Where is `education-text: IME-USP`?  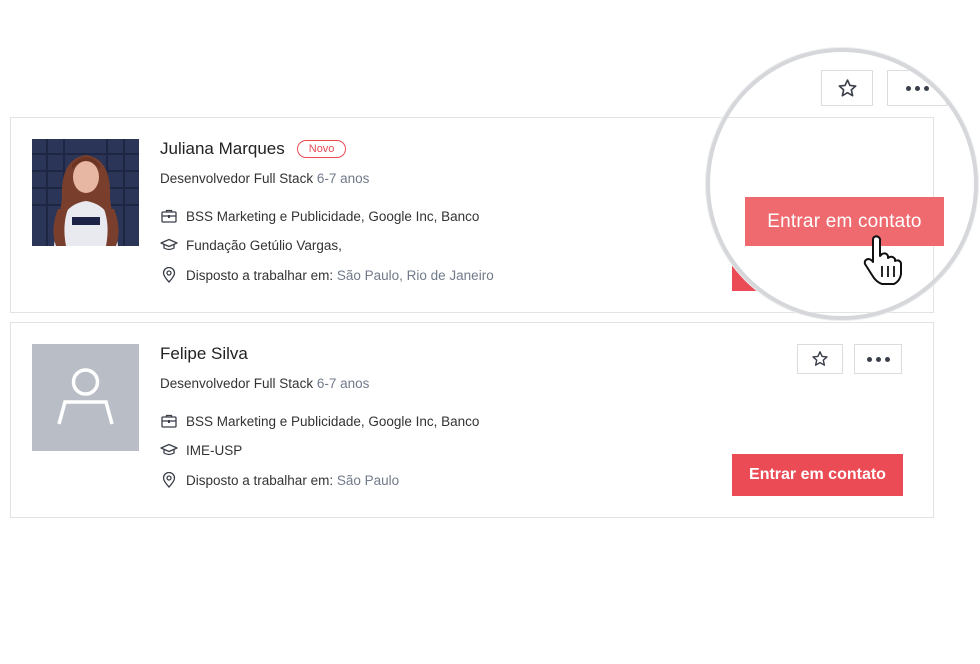
education-text: IME-USP is located at coordinates (214, 450).